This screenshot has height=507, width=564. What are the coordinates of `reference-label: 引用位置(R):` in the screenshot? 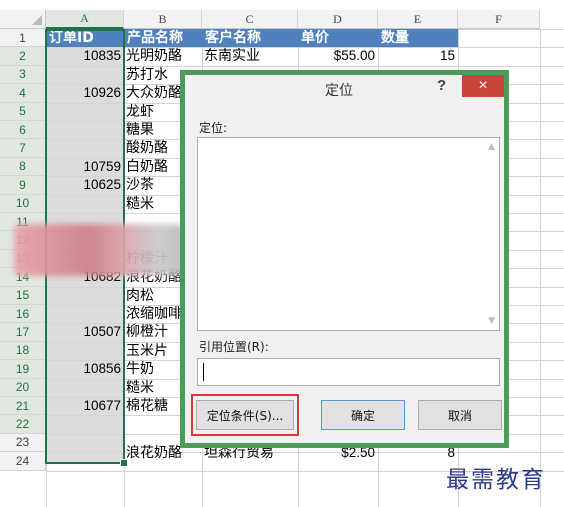 It's located at (234, 347).